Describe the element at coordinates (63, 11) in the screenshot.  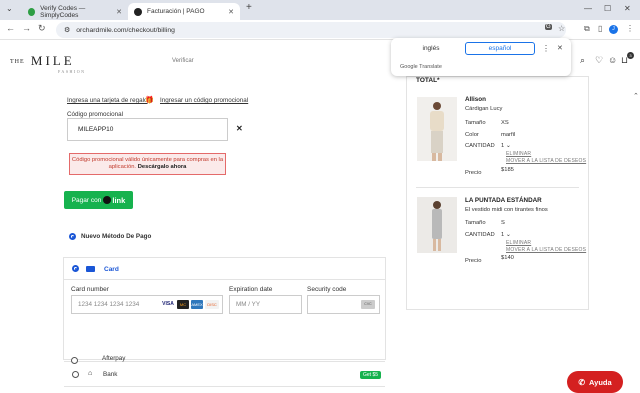
I see `tab-title: Verify Codes — SimplyCodes` at that location.